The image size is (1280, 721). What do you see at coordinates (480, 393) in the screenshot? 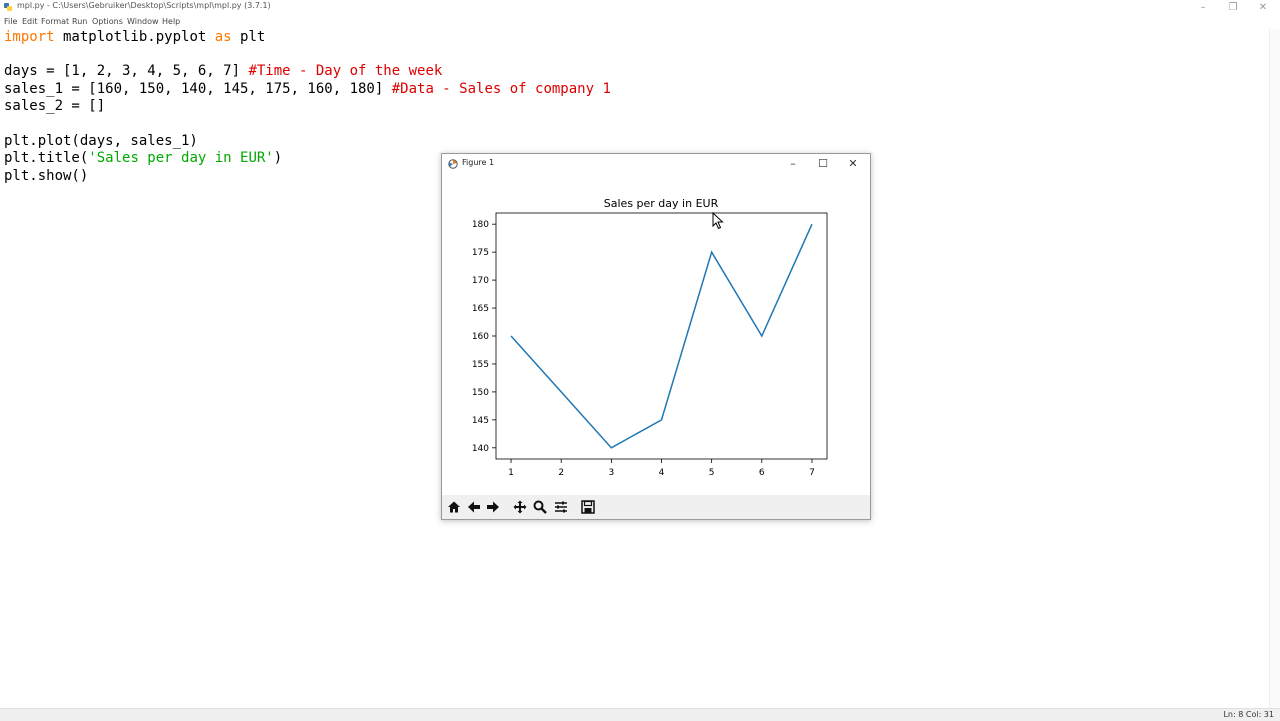
I see `y-tick-label: 150` at bounding box center [480, 393].